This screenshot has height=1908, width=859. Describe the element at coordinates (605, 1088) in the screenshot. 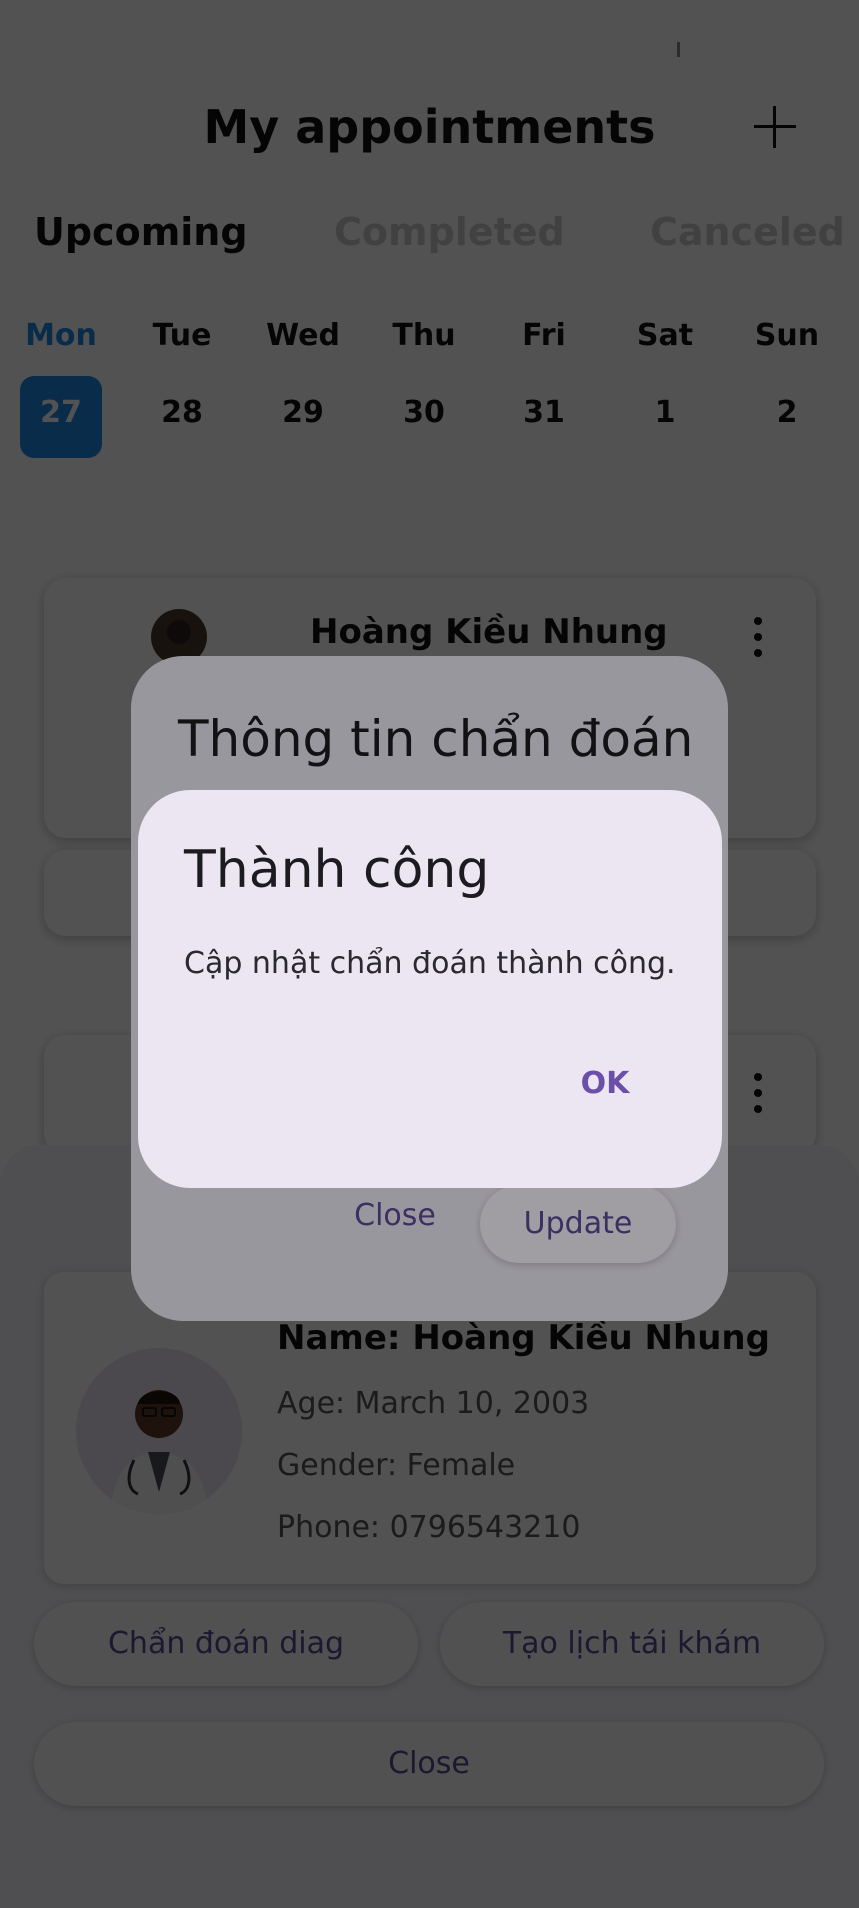

I see `success-ok-button: OK` at that location.